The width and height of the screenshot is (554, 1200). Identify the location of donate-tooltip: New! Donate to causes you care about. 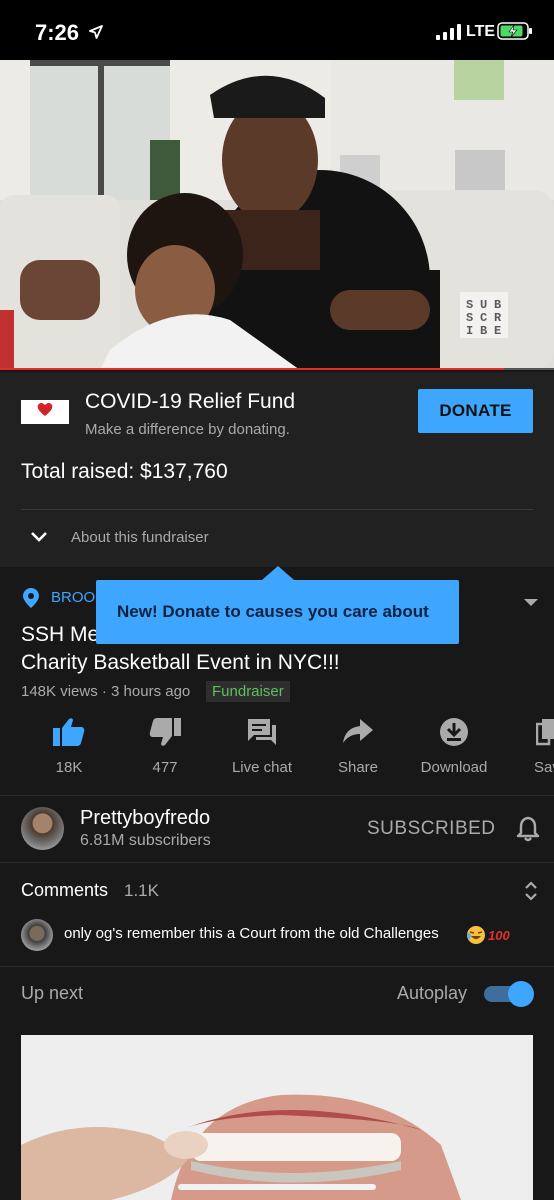
(277, 605).